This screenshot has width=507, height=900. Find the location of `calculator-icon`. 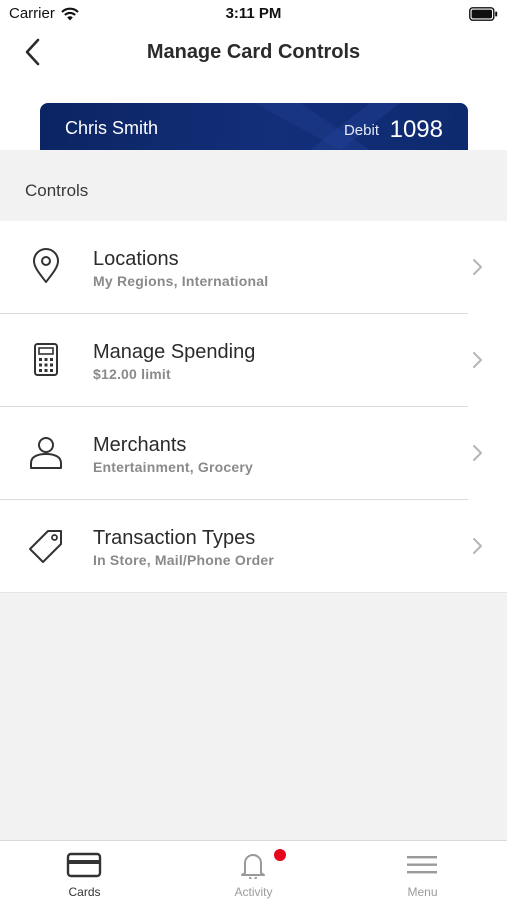

calculator-icon is located at coordinates (46, 359).